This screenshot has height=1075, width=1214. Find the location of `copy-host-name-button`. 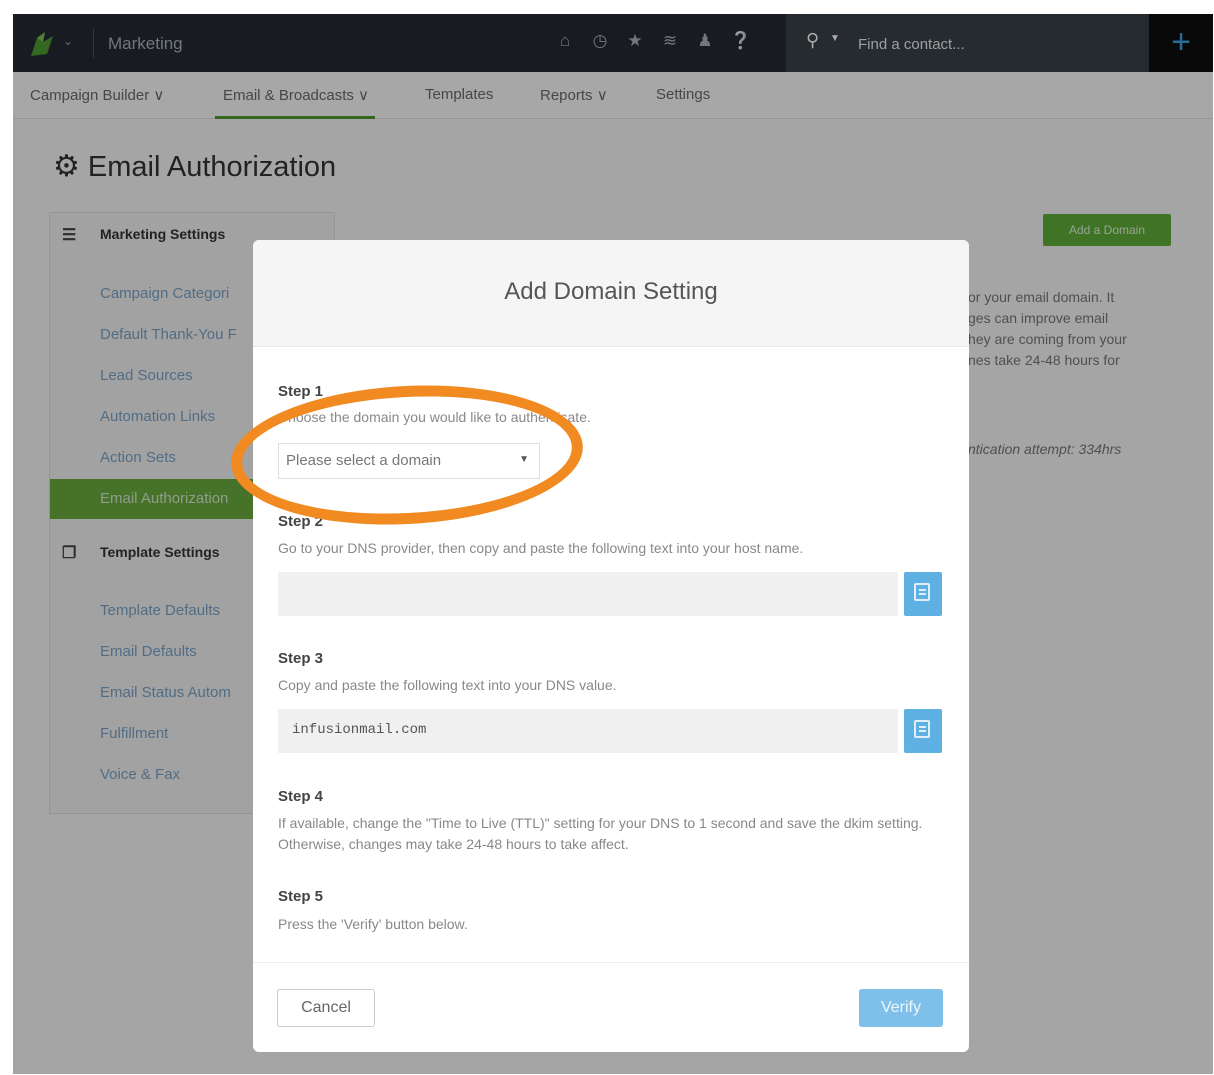

copy-host-name-button is located at coordinates (923, 594).